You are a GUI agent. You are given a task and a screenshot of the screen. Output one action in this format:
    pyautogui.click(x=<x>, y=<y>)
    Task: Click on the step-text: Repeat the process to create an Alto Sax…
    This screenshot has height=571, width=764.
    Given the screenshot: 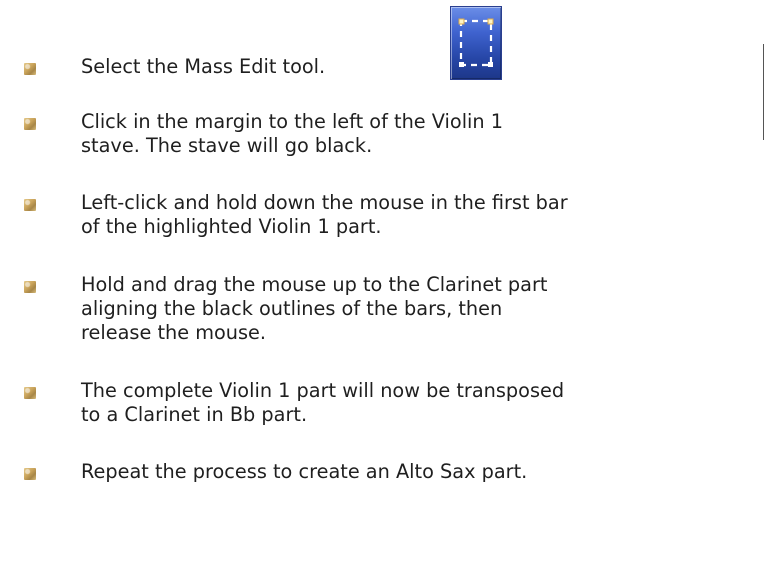 What is the action you would take?
    pyautogui.click(x=413, y=472)
    